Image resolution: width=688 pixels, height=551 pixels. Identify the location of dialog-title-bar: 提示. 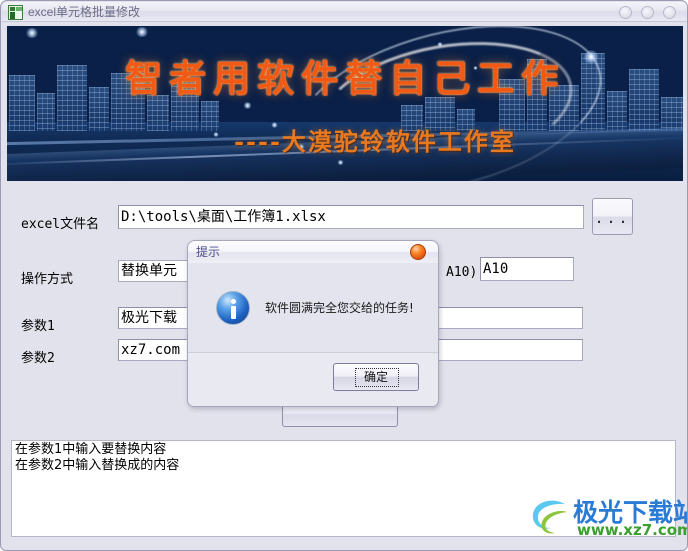
(313, 252).